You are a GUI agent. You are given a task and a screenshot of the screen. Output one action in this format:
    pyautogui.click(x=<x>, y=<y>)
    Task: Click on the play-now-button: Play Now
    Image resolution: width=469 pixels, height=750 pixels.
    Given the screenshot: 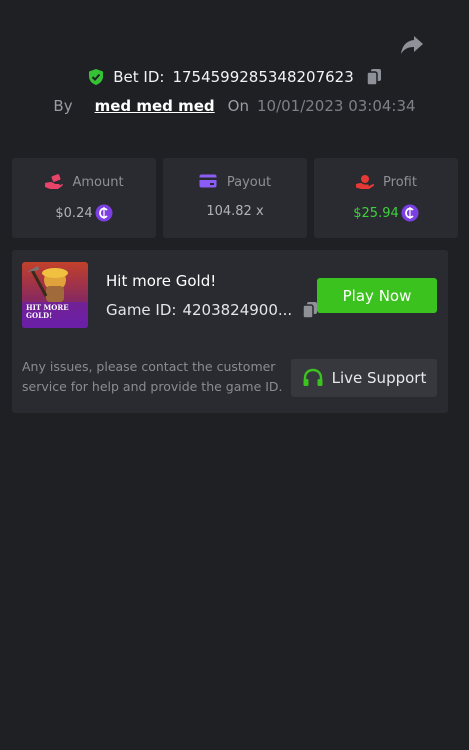 What is the action you would take?
    pyautogui.click(x=377, y=295)
    